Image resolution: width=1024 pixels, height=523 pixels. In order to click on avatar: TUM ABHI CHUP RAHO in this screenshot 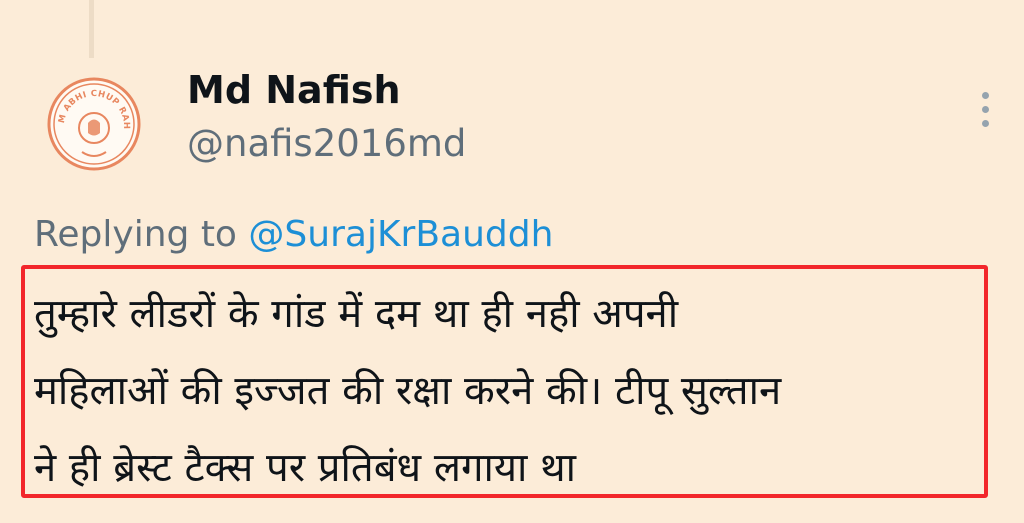, I will do `click(92, 120)`.